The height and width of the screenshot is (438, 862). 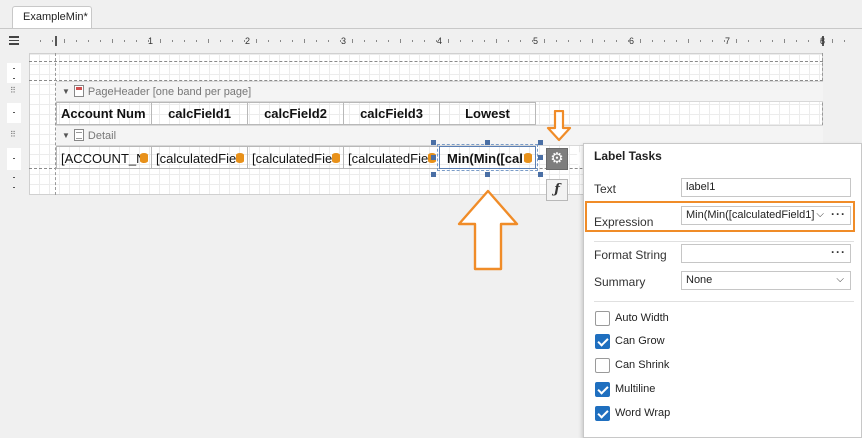 I want to click on header-cell-calcfield1: calcField1, so click(x=199, y=113).